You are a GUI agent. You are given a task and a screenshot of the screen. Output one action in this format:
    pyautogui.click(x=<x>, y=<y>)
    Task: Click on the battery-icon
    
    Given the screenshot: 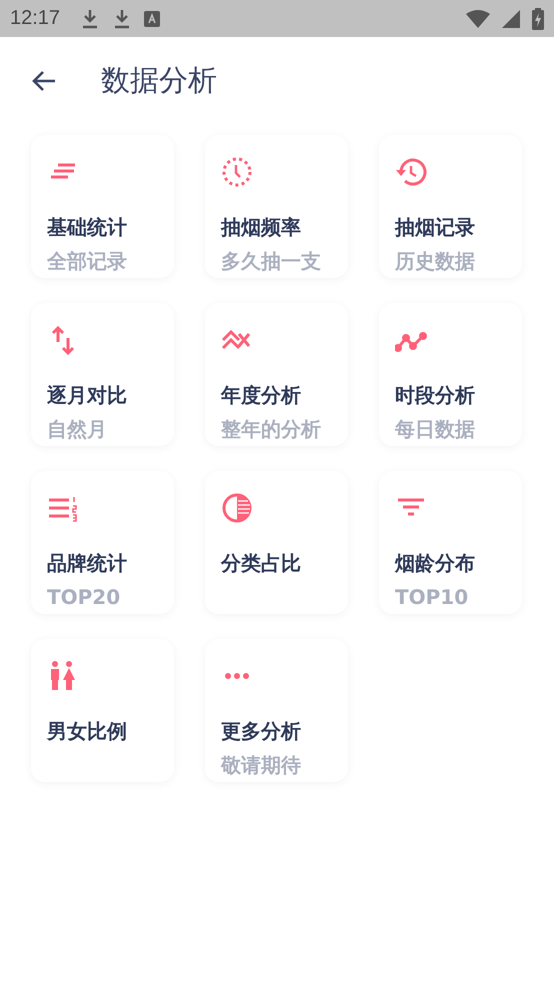 What is the action you would take?
    pyautogui.click(x=538, y=19)
    